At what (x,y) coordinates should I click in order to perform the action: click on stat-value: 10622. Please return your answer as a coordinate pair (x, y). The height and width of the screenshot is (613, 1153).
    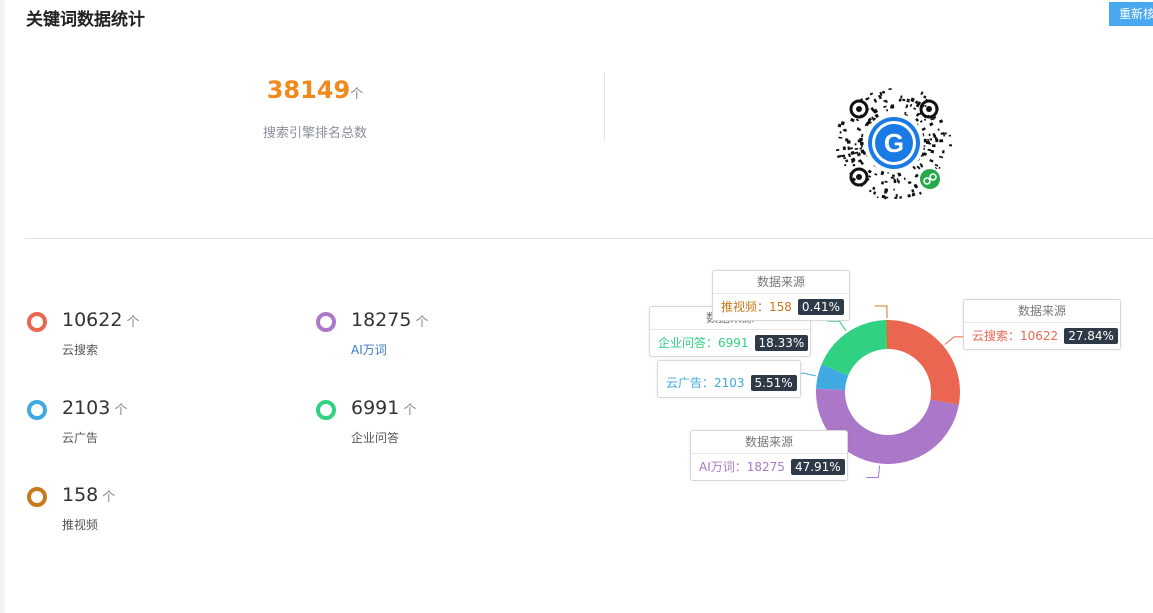
    Looking at the image, I should click on (92, 320).